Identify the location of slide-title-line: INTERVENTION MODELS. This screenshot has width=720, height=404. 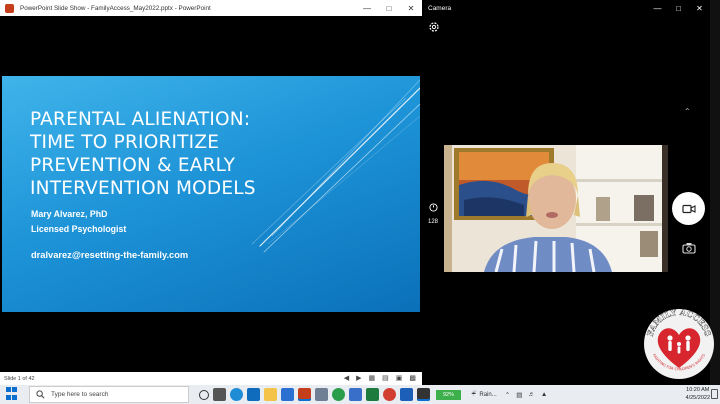
(143, 188).